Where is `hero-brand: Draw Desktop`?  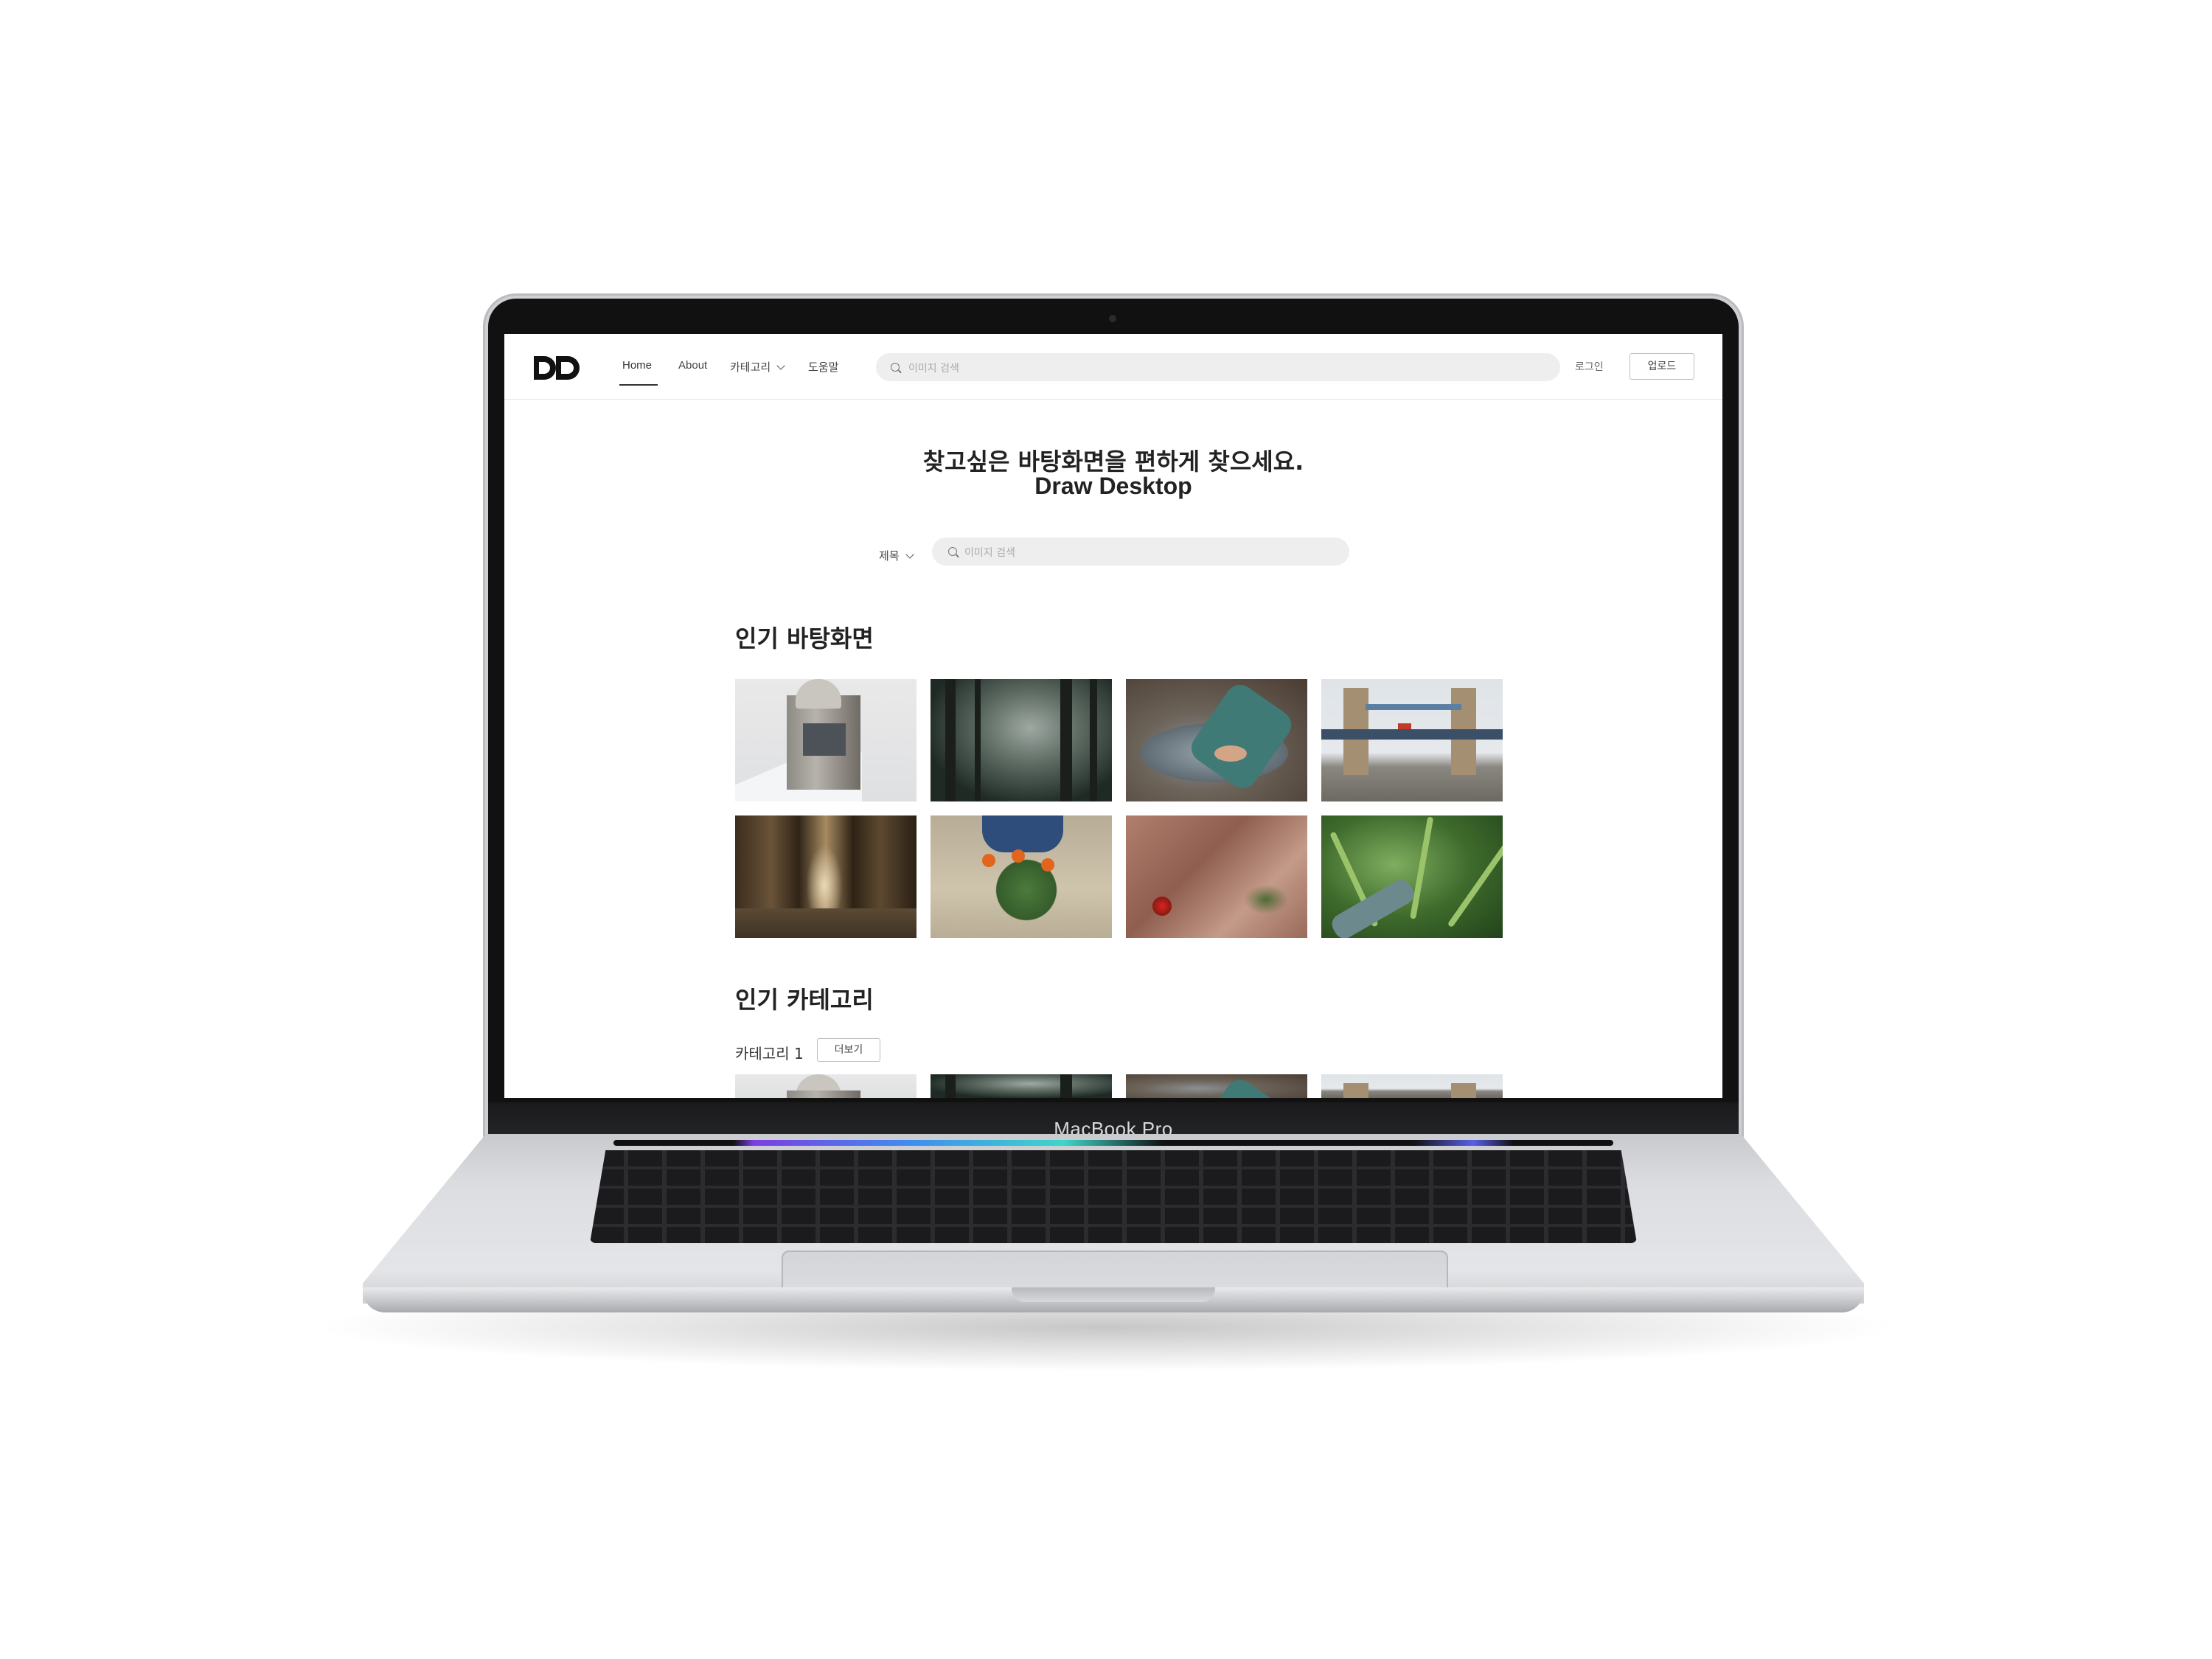 hero-brand: Draw Desktop is located at coordinates (1113, 486).